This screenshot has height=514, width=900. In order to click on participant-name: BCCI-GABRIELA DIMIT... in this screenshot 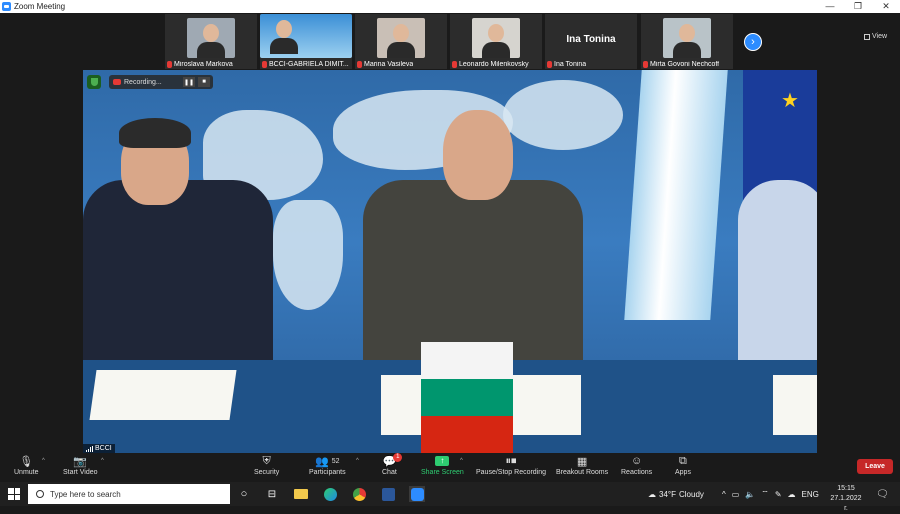, I will do `click(309, 64)`.